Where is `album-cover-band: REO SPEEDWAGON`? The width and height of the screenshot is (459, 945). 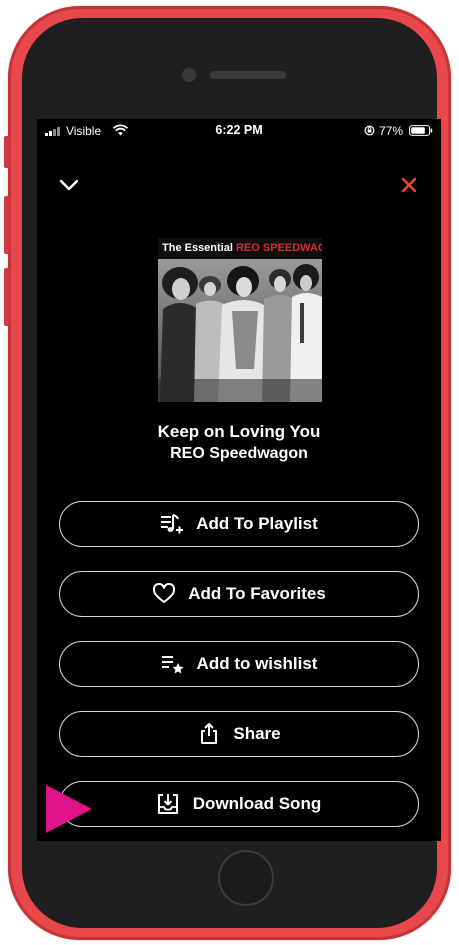 album-cover-band: REO SPEEDWAGON is located at coordinates (278, 248).